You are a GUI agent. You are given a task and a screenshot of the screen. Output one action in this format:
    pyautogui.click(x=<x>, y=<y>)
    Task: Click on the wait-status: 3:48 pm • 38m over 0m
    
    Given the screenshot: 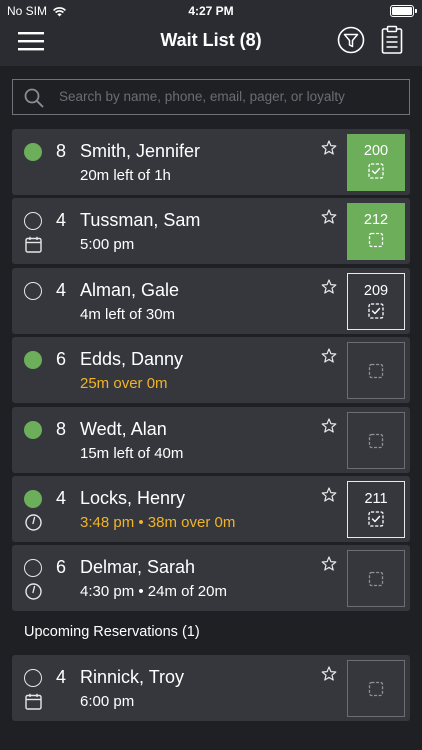 What is the action you would take?
    pyautogui.click(x=158, y=522)
    